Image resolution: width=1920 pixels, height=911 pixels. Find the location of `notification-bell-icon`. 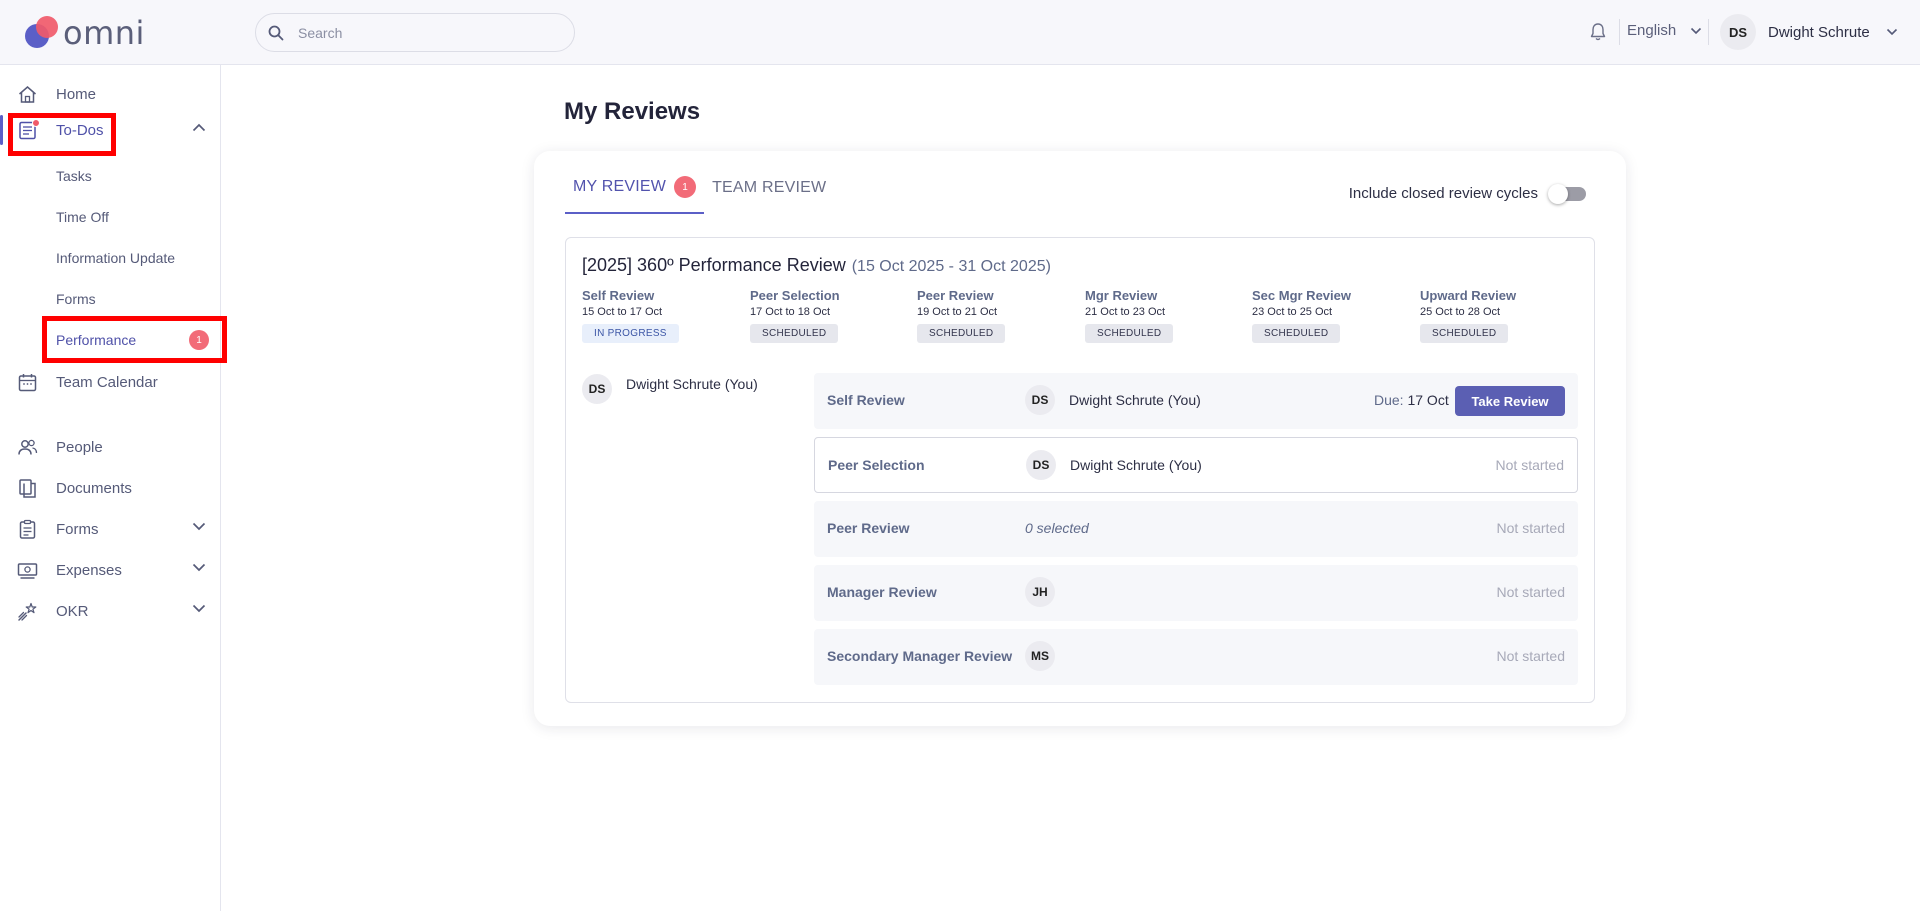

notification-bell-icon is located at coordinates (1598, 32).